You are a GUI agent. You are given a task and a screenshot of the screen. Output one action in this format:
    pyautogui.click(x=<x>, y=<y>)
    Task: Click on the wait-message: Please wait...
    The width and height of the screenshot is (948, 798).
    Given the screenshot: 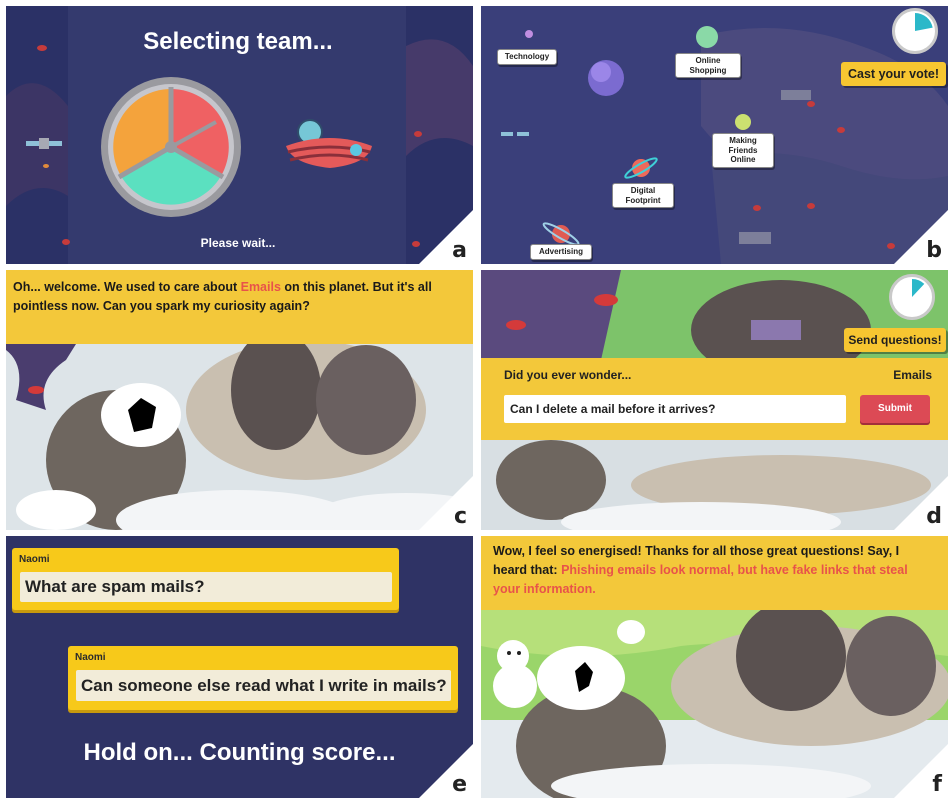 What is the action you would take?
    pyautogui.click(x=238, y=243)
    